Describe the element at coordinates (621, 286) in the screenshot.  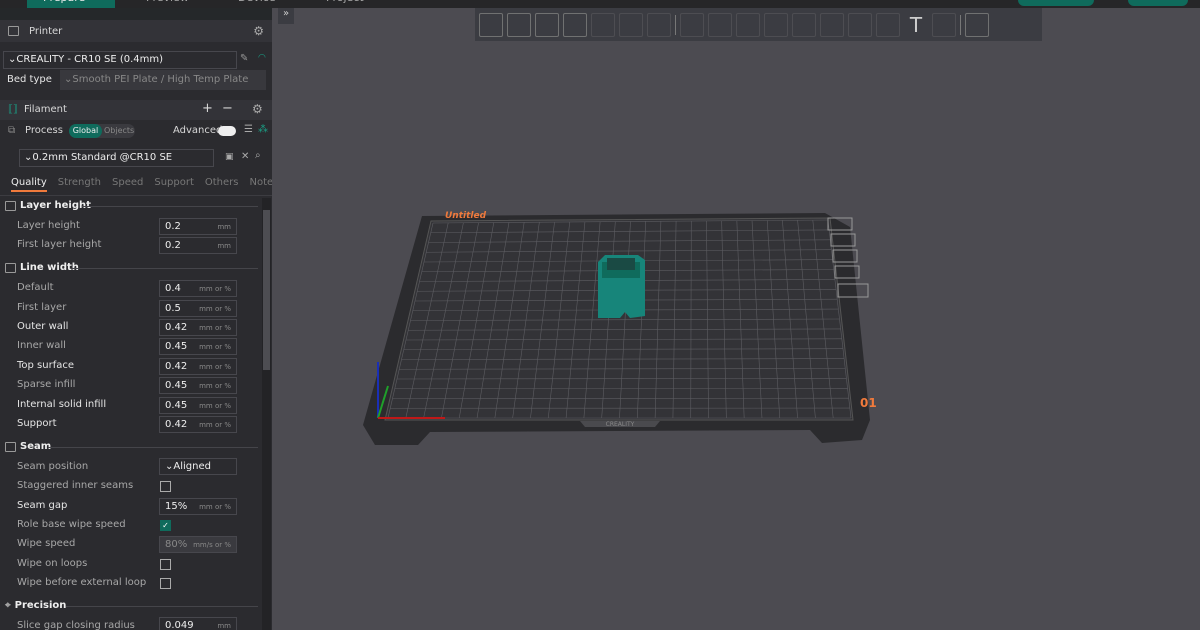
I see `3d-model-object` at that location.